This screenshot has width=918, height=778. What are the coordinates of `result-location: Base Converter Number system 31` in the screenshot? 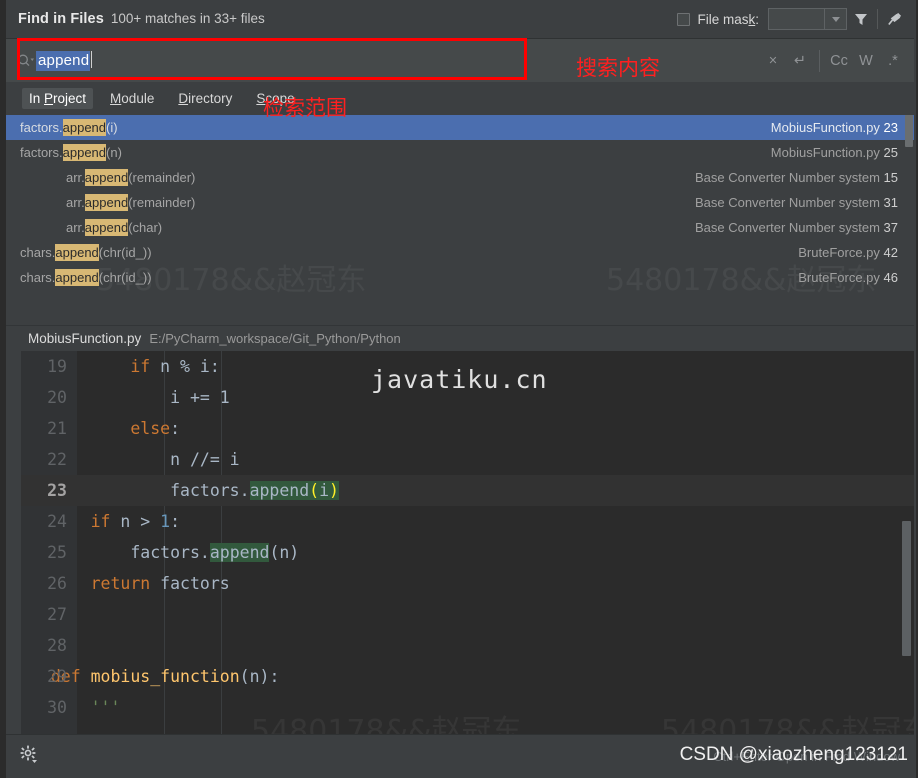 It's located at (796, 202).